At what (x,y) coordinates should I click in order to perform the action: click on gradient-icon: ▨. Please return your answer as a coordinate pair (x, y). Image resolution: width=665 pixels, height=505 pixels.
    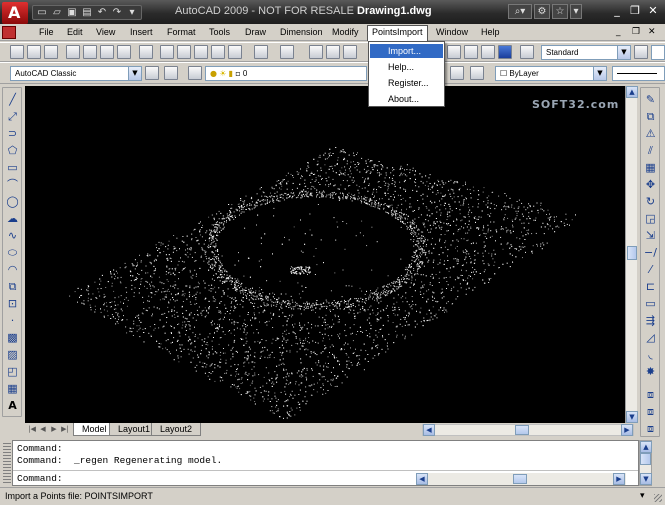
    Looking at the image, I should click on (12, 354).